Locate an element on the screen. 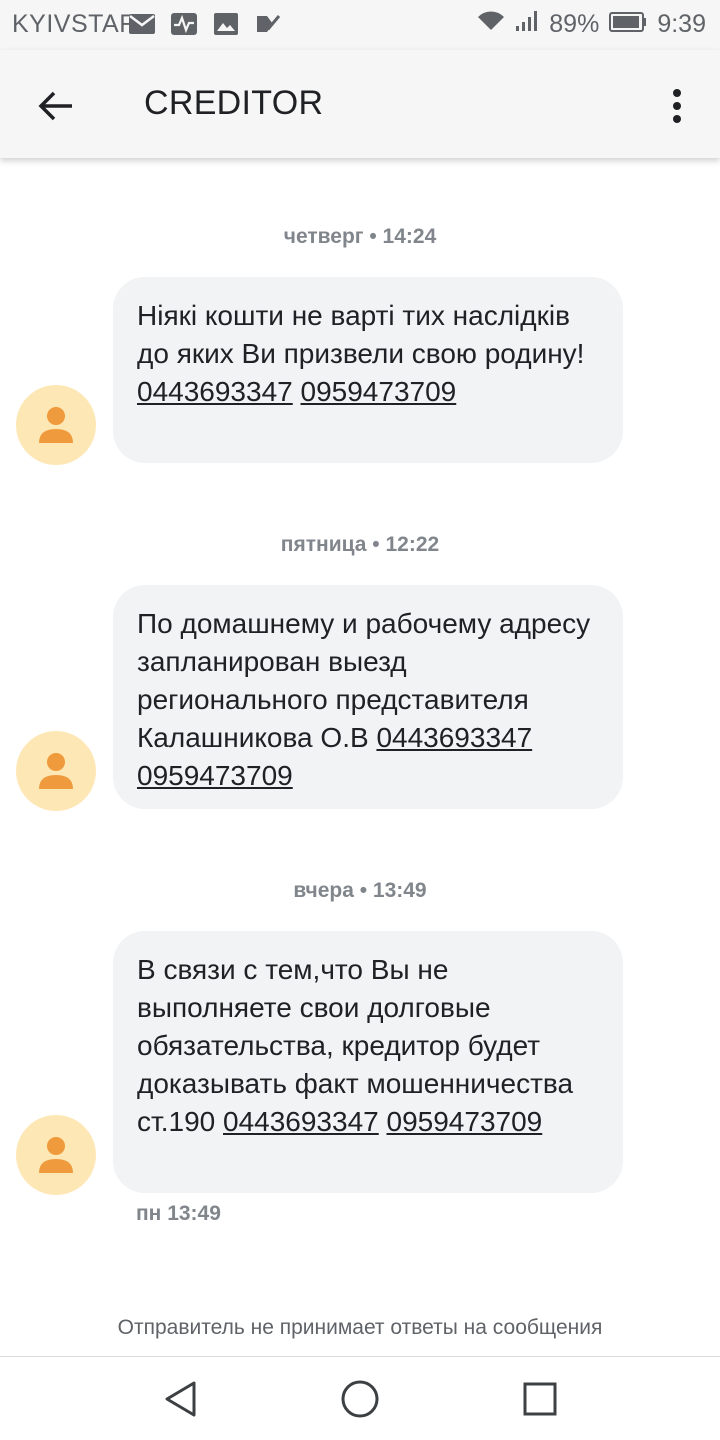 This screenshot has width=720, height=1440. triangle-back-icon is located at coordinates (180, 1399).